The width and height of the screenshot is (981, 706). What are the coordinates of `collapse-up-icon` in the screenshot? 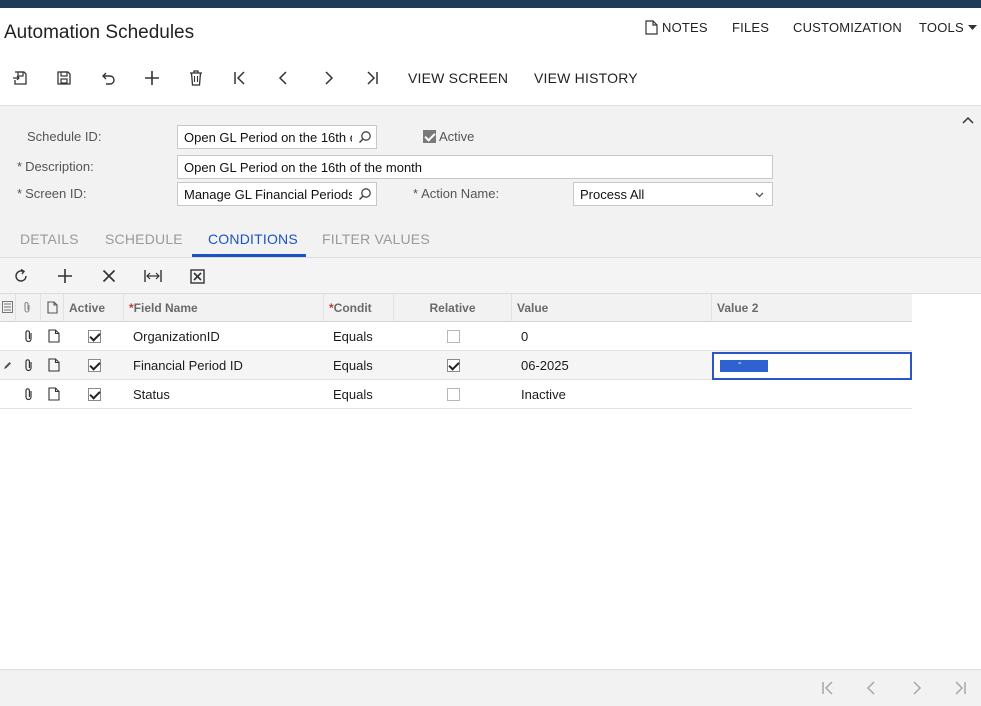 It's located at (968, 120).